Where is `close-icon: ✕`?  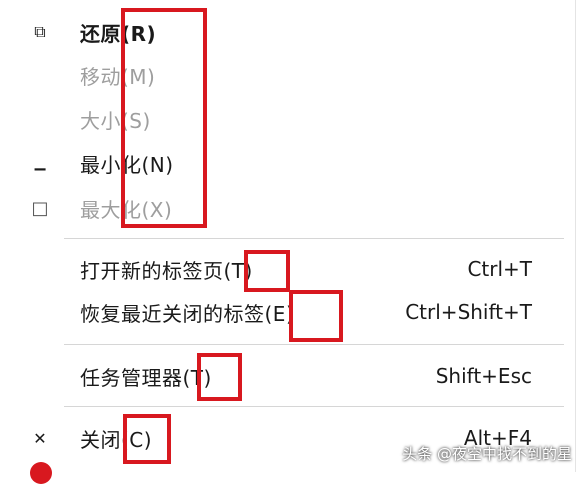
close-icon: ✕ is located at coordinates (40, 438).